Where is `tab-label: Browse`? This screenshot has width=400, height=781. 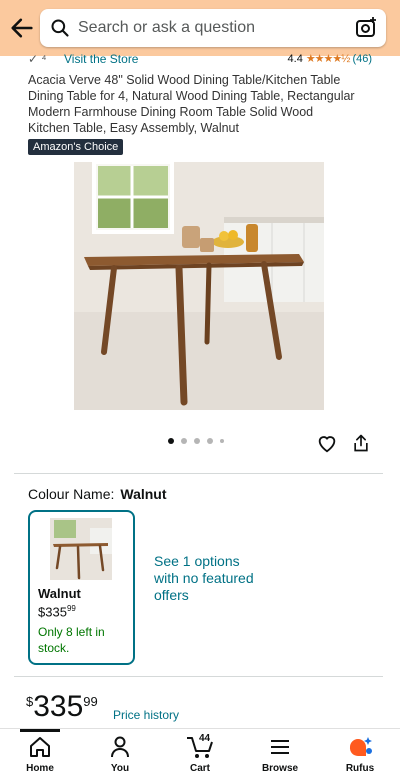 tab-label: Browse is located at coordinates (280, 768).